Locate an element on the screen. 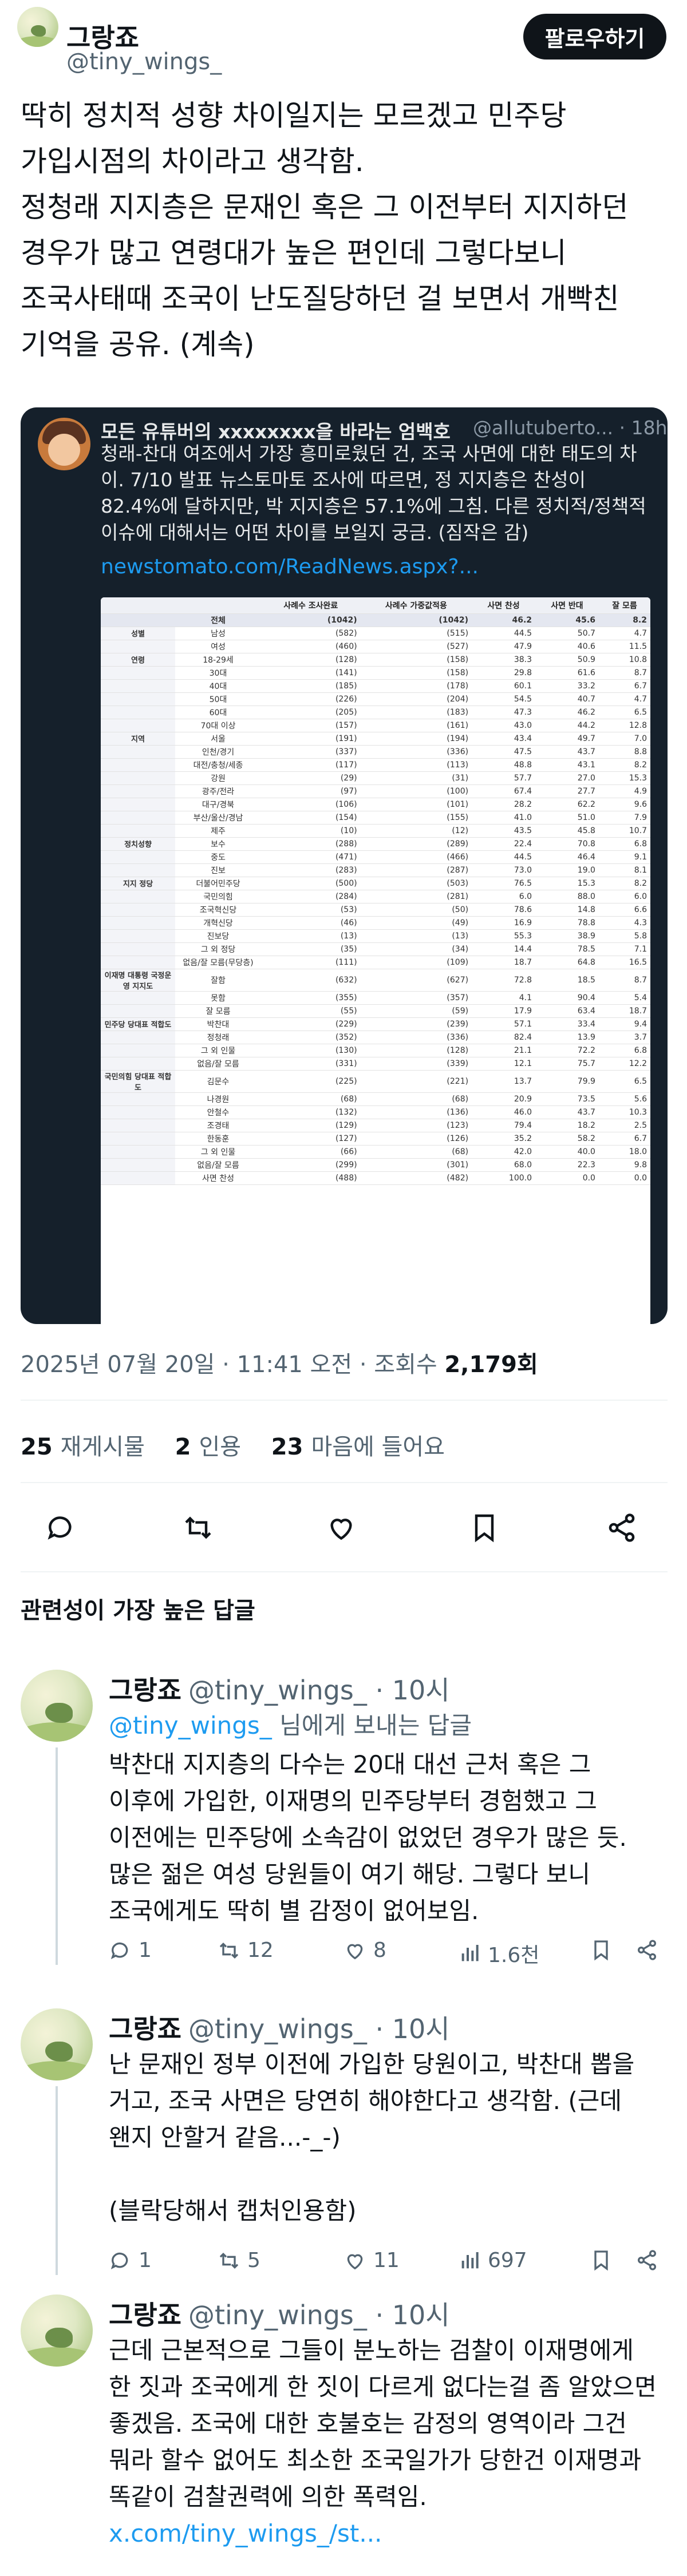 This screenshot has height=2576, width=687. header-cell: 사례수 조사완료 is located at coordinates (311, 606).